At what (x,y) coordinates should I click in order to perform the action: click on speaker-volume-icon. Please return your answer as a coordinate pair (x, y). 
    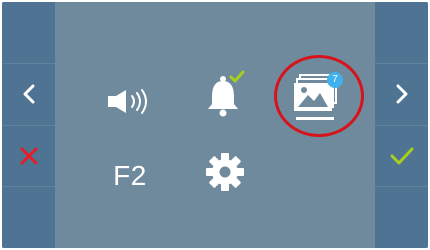
    Looking at the image, I should click on (127, 101).